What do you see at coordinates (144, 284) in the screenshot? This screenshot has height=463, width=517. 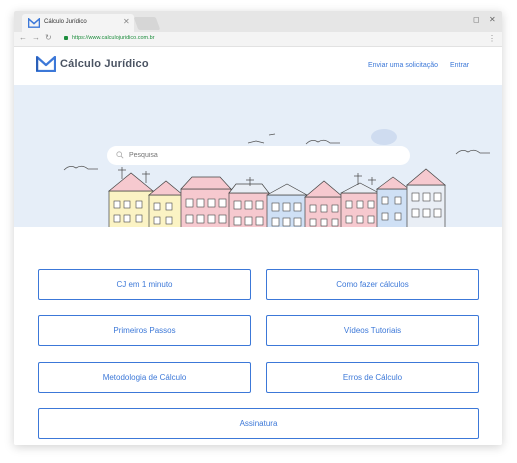 I see `button-cj-em-1-minuto: CJ em 1 minuto` at bounding box center [144, 284].